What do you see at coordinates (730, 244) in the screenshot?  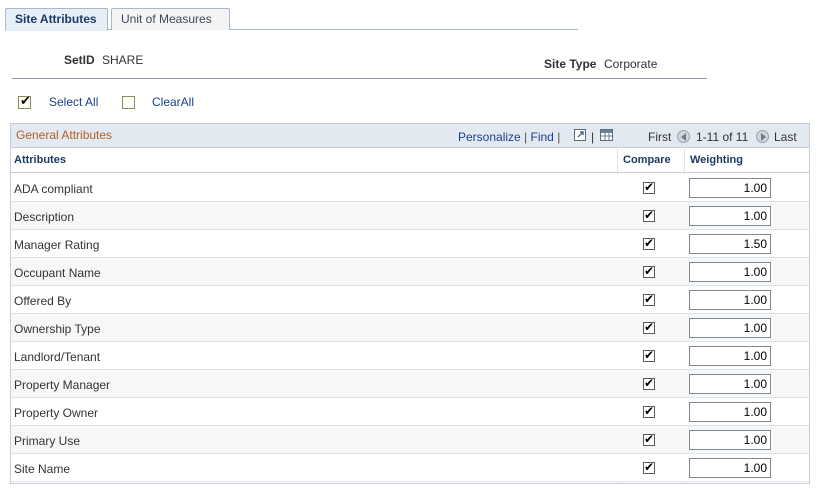 I see `weighting-input: 1.50` at bounding box center [730, 244].